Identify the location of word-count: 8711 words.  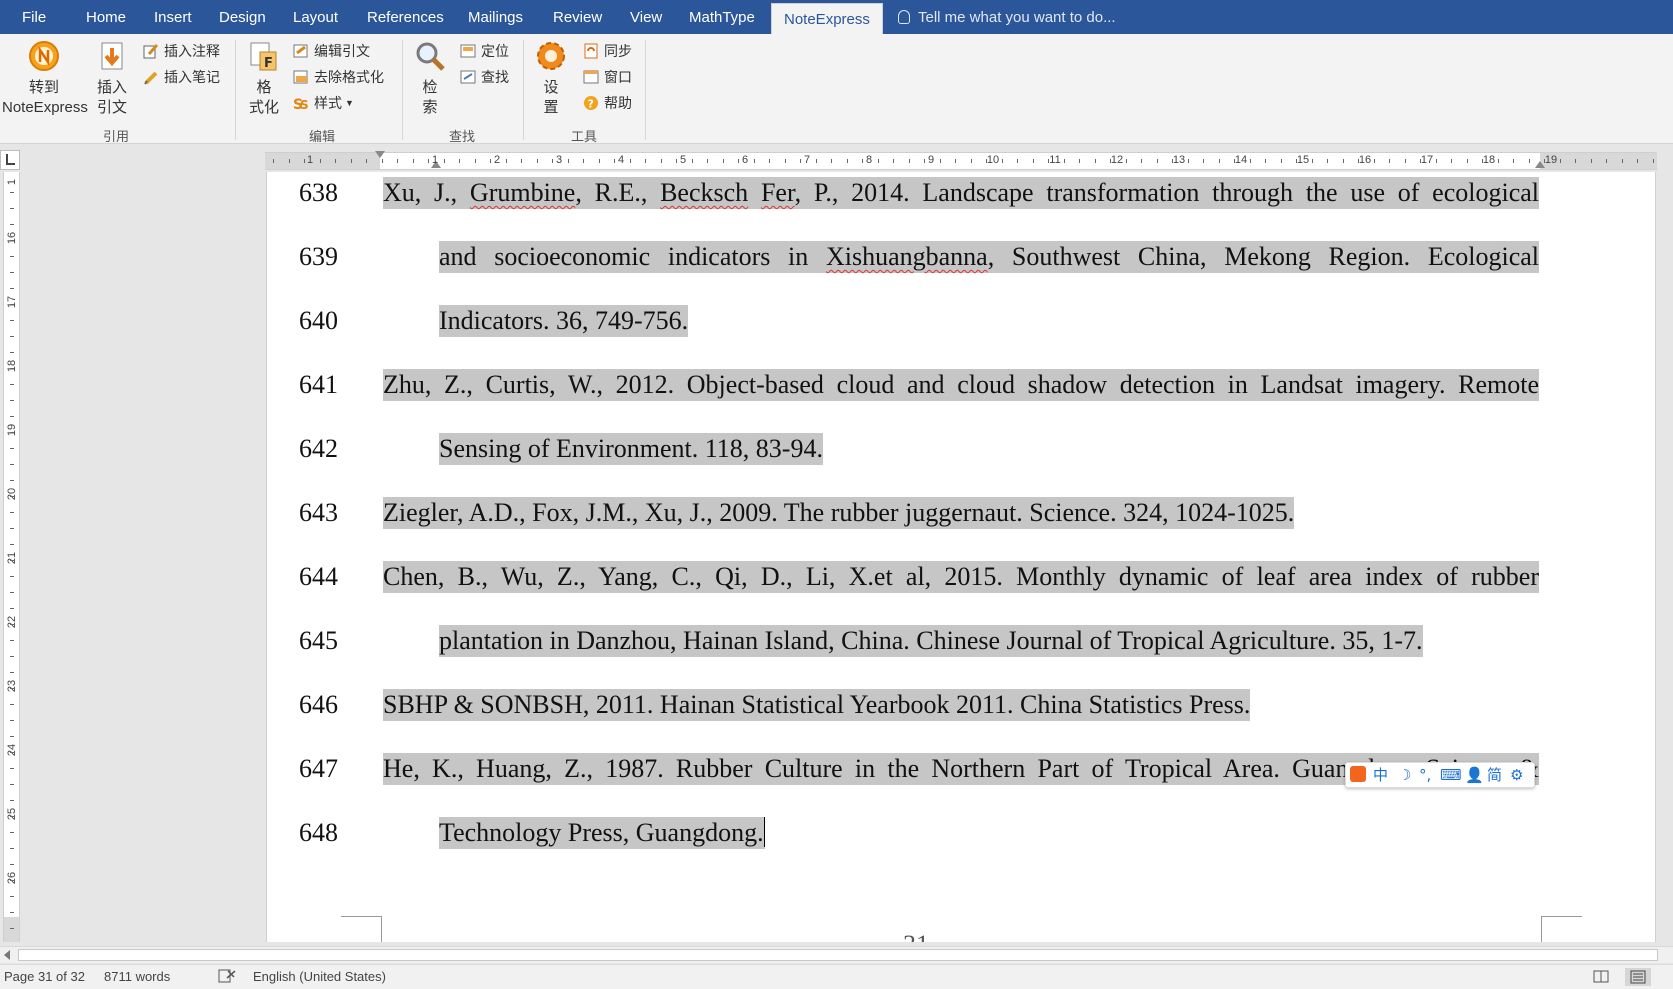
(137, 976).